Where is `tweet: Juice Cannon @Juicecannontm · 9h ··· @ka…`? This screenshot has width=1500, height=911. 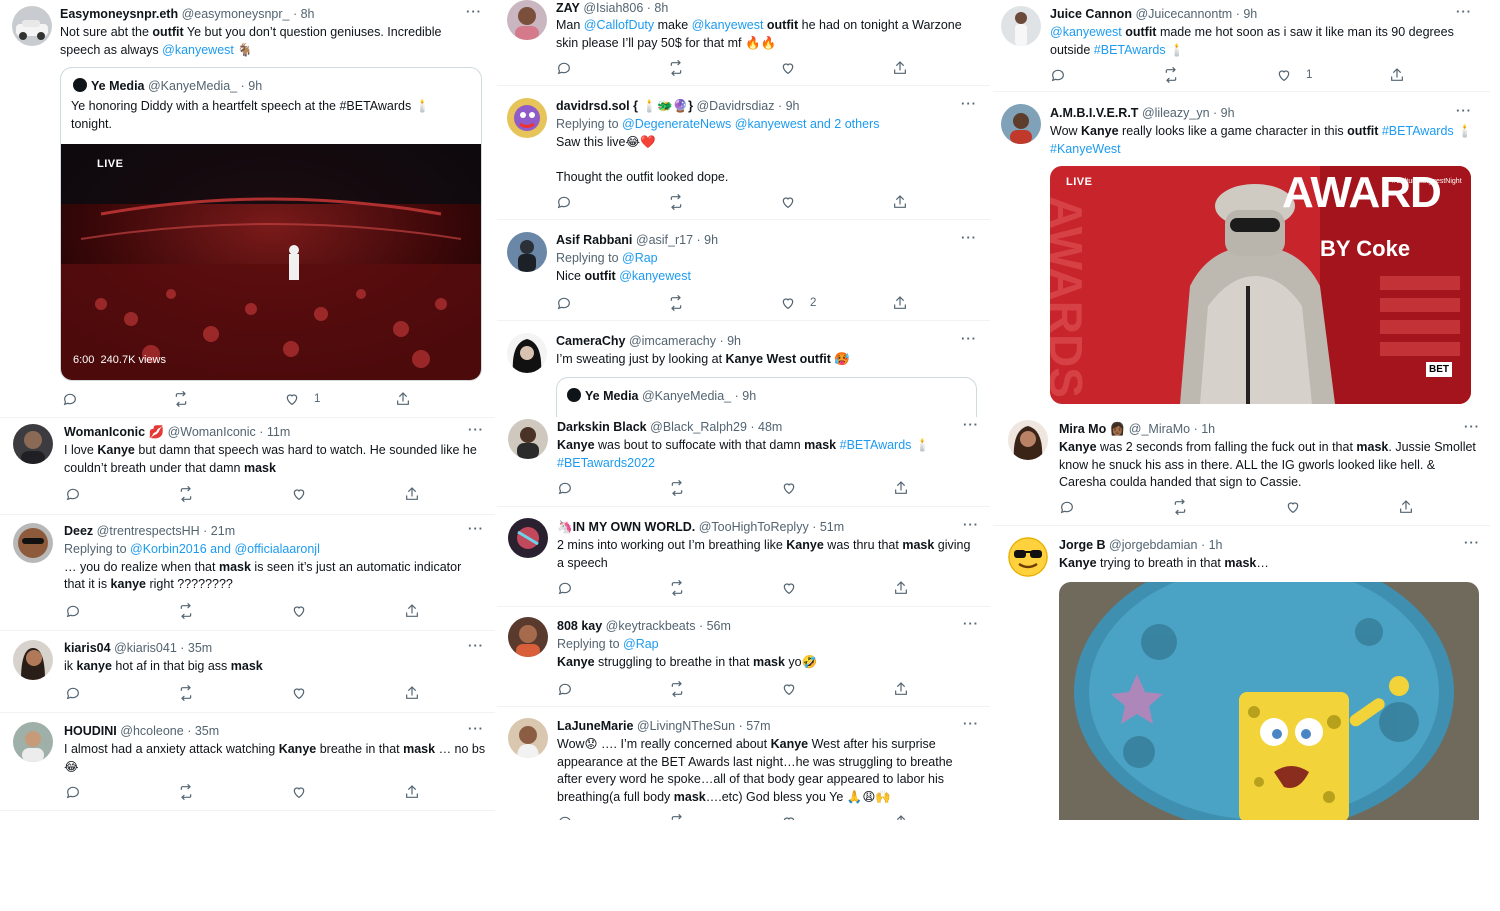 tweet: Juice Cannon @Juicecannontm · 9h ··· @ka… is located at coordinates (1241, 46).